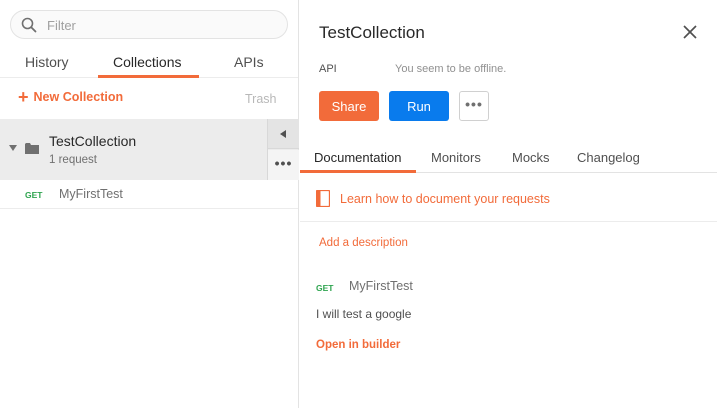 The width and height of the screenshot is (717, 408). I want to click on search-icon, so click(29, 25).